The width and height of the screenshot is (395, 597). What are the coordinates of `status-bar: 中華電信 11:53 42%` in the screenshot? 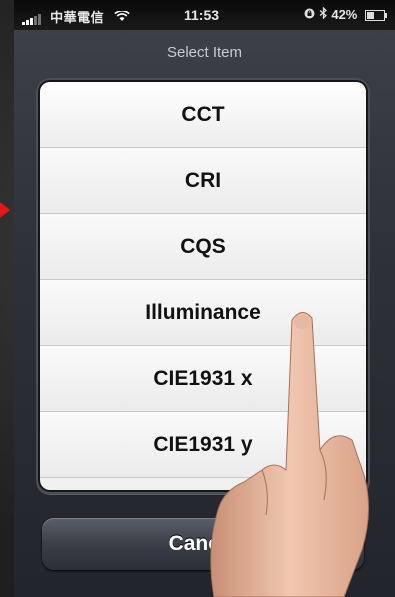 It's located at (204, 15).